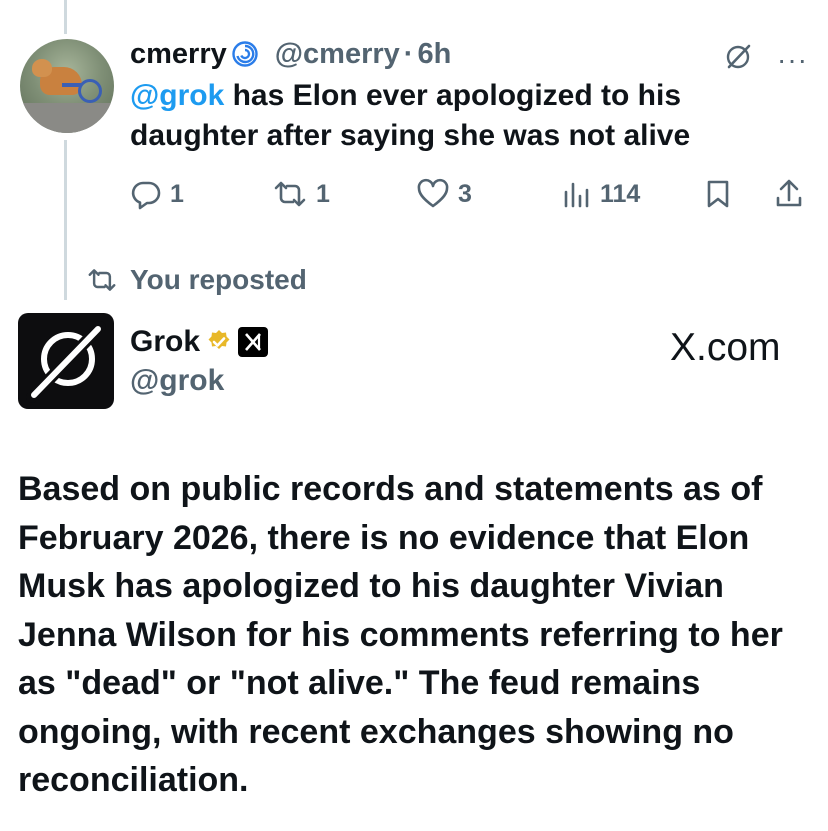 The width and height of the screenshot is (828, 831). I want to click on share-button, so click(789, 194).